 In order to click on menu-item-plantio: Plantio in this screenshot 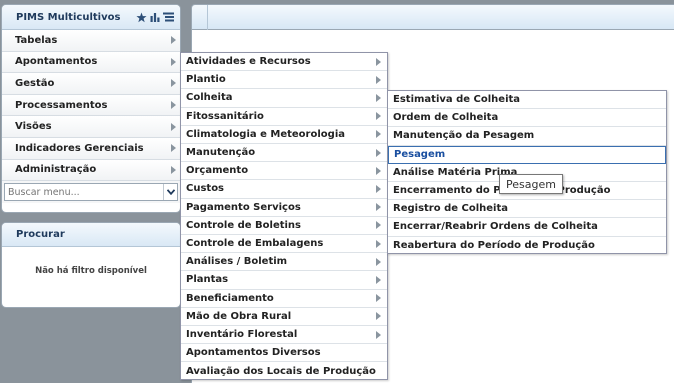, I will do `click(284, 80)`.